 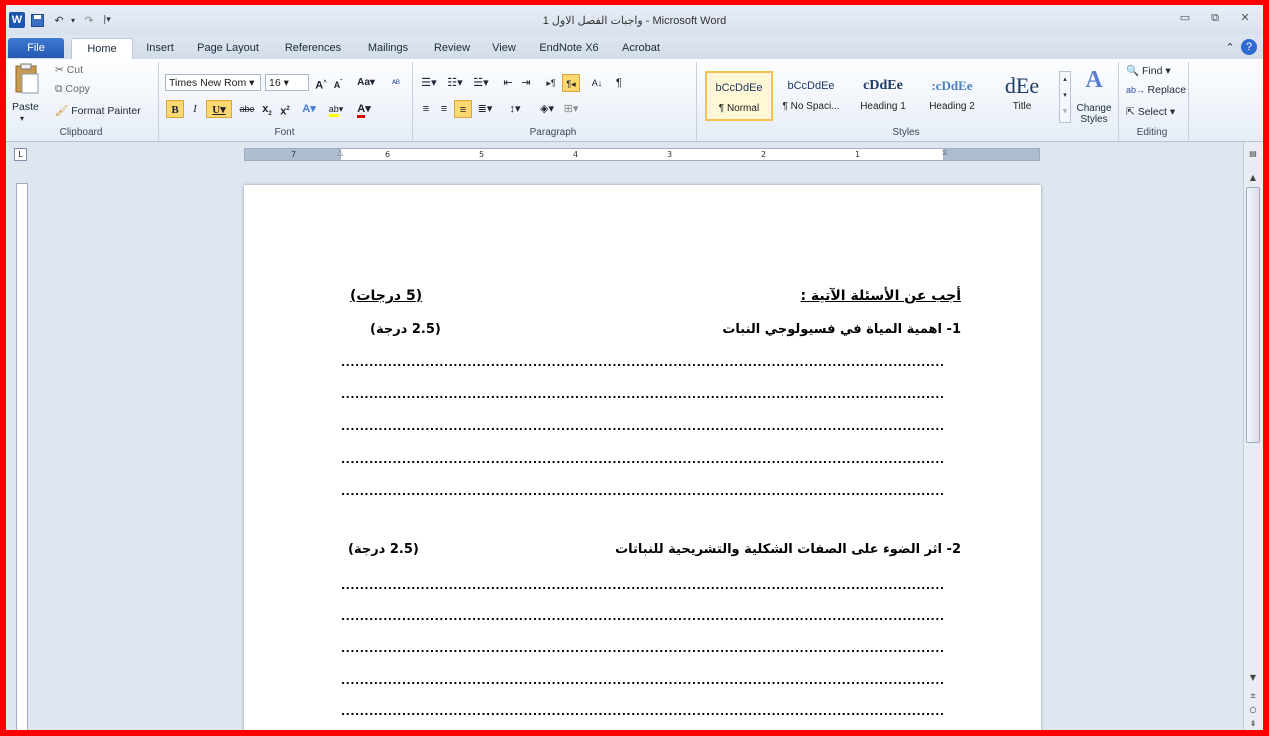 I want to click on paste-dropdown-icon: ▾, so click(x=22, y=118).